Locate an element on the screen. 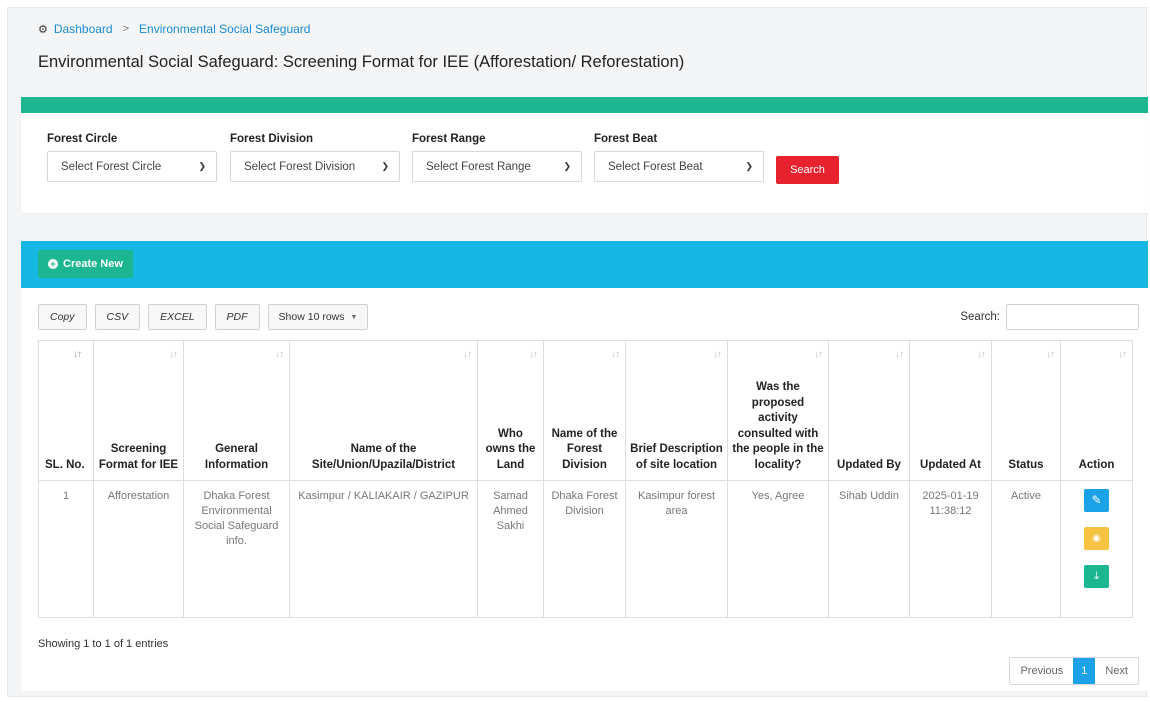 This screenshot has width=1150, height=702. table-info: Showing 1 to 1 of 1 entries is located at coordinates (103, 644).